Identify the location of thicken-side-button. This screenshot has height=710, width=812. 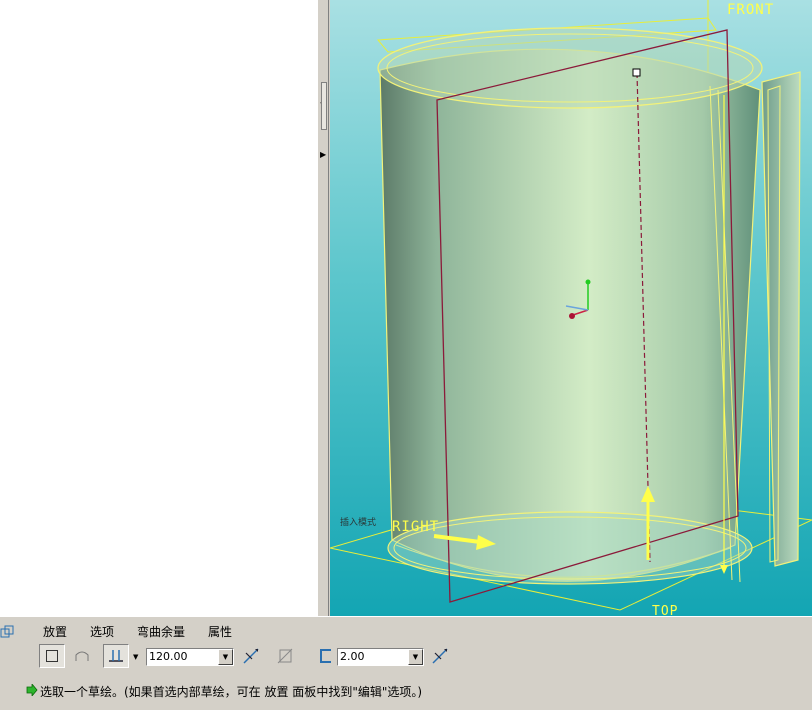
(285, 656).